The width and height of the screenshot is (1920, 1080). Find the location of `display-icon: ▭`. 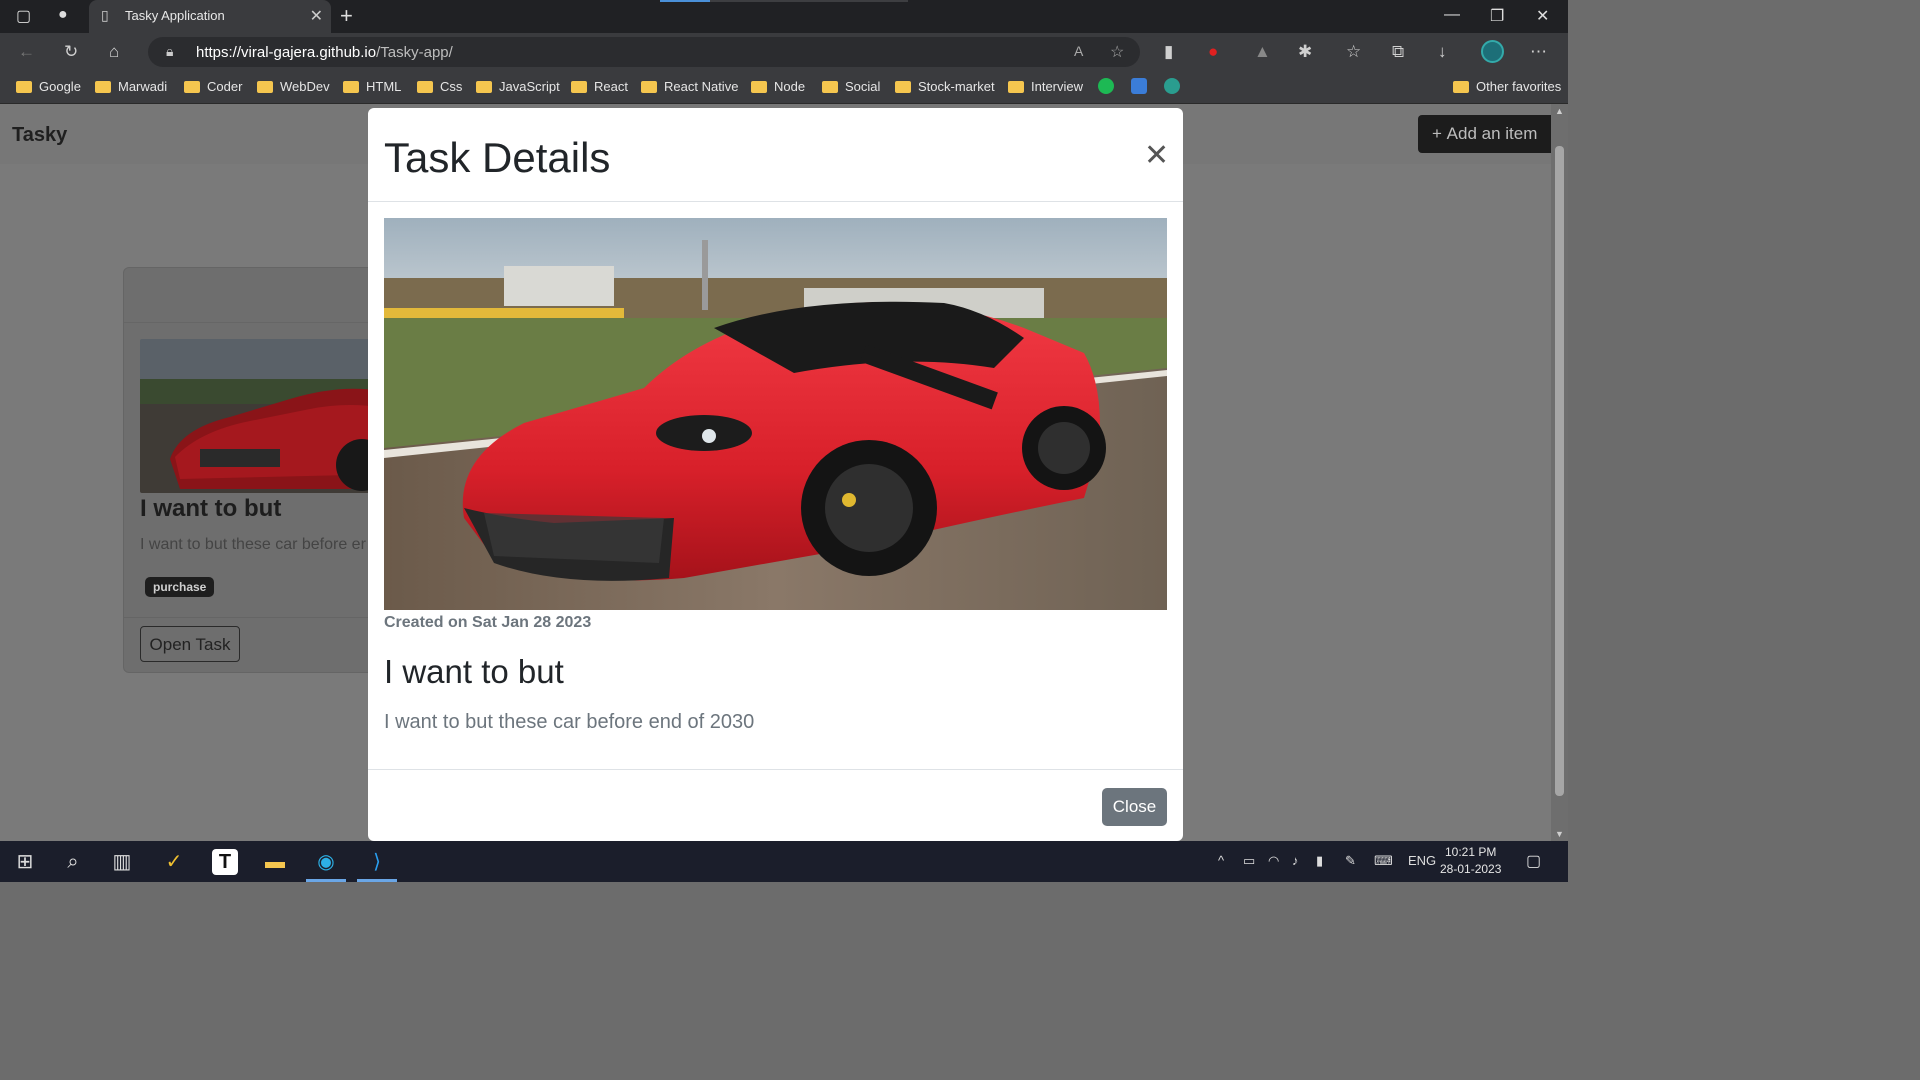

display-icon: ▭ is located at coordinates (1249, 861).